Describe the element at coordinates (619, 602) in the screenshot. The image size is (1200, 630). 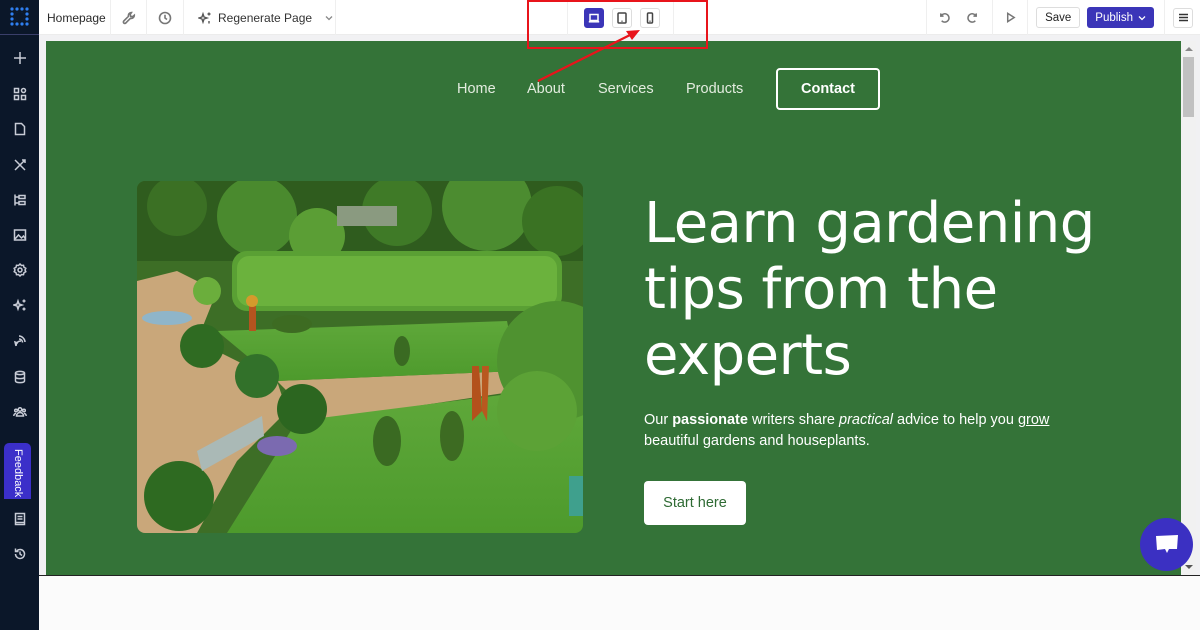
I see `canvas-bottom-area` at that location.